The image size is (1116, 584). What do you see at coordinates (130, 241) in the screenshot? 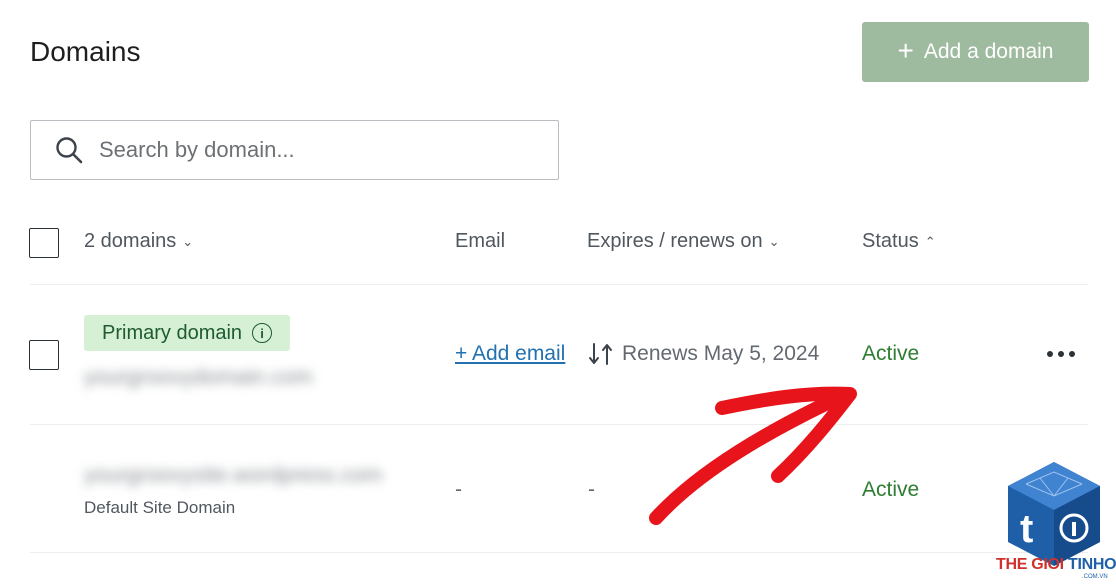
I see `domains-header-label: 2 domains` at bounding box center [130, 241].